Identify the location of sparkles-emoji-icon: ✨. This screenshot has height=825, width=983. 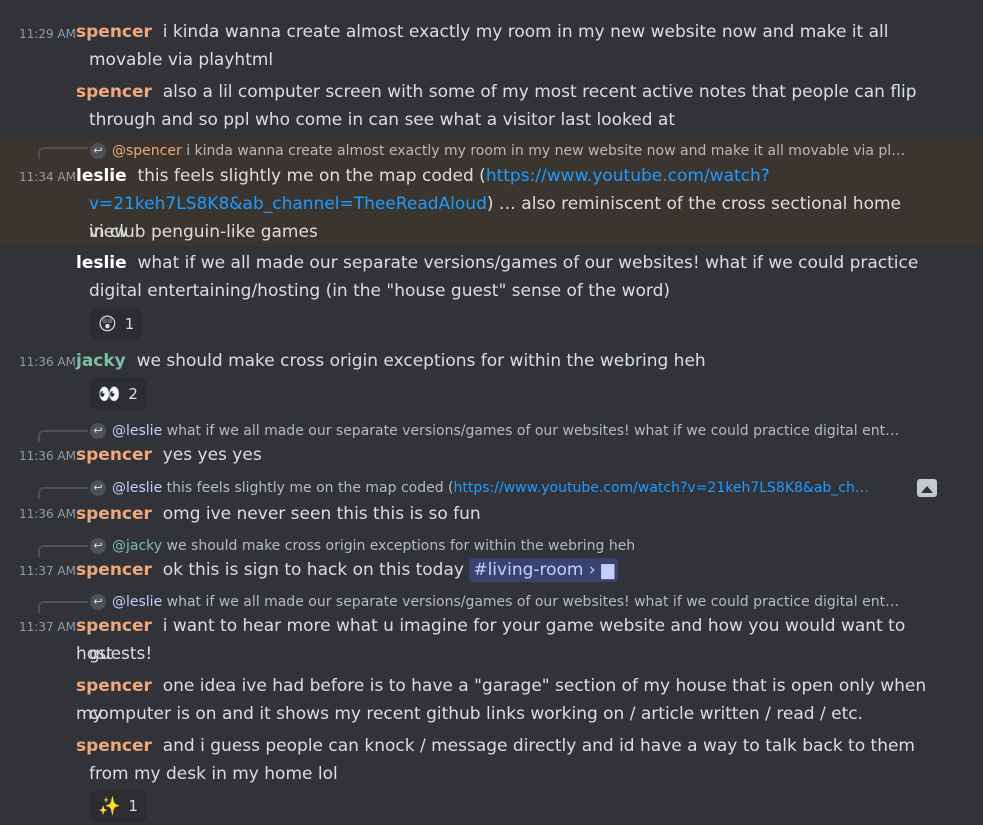
(109, 806).